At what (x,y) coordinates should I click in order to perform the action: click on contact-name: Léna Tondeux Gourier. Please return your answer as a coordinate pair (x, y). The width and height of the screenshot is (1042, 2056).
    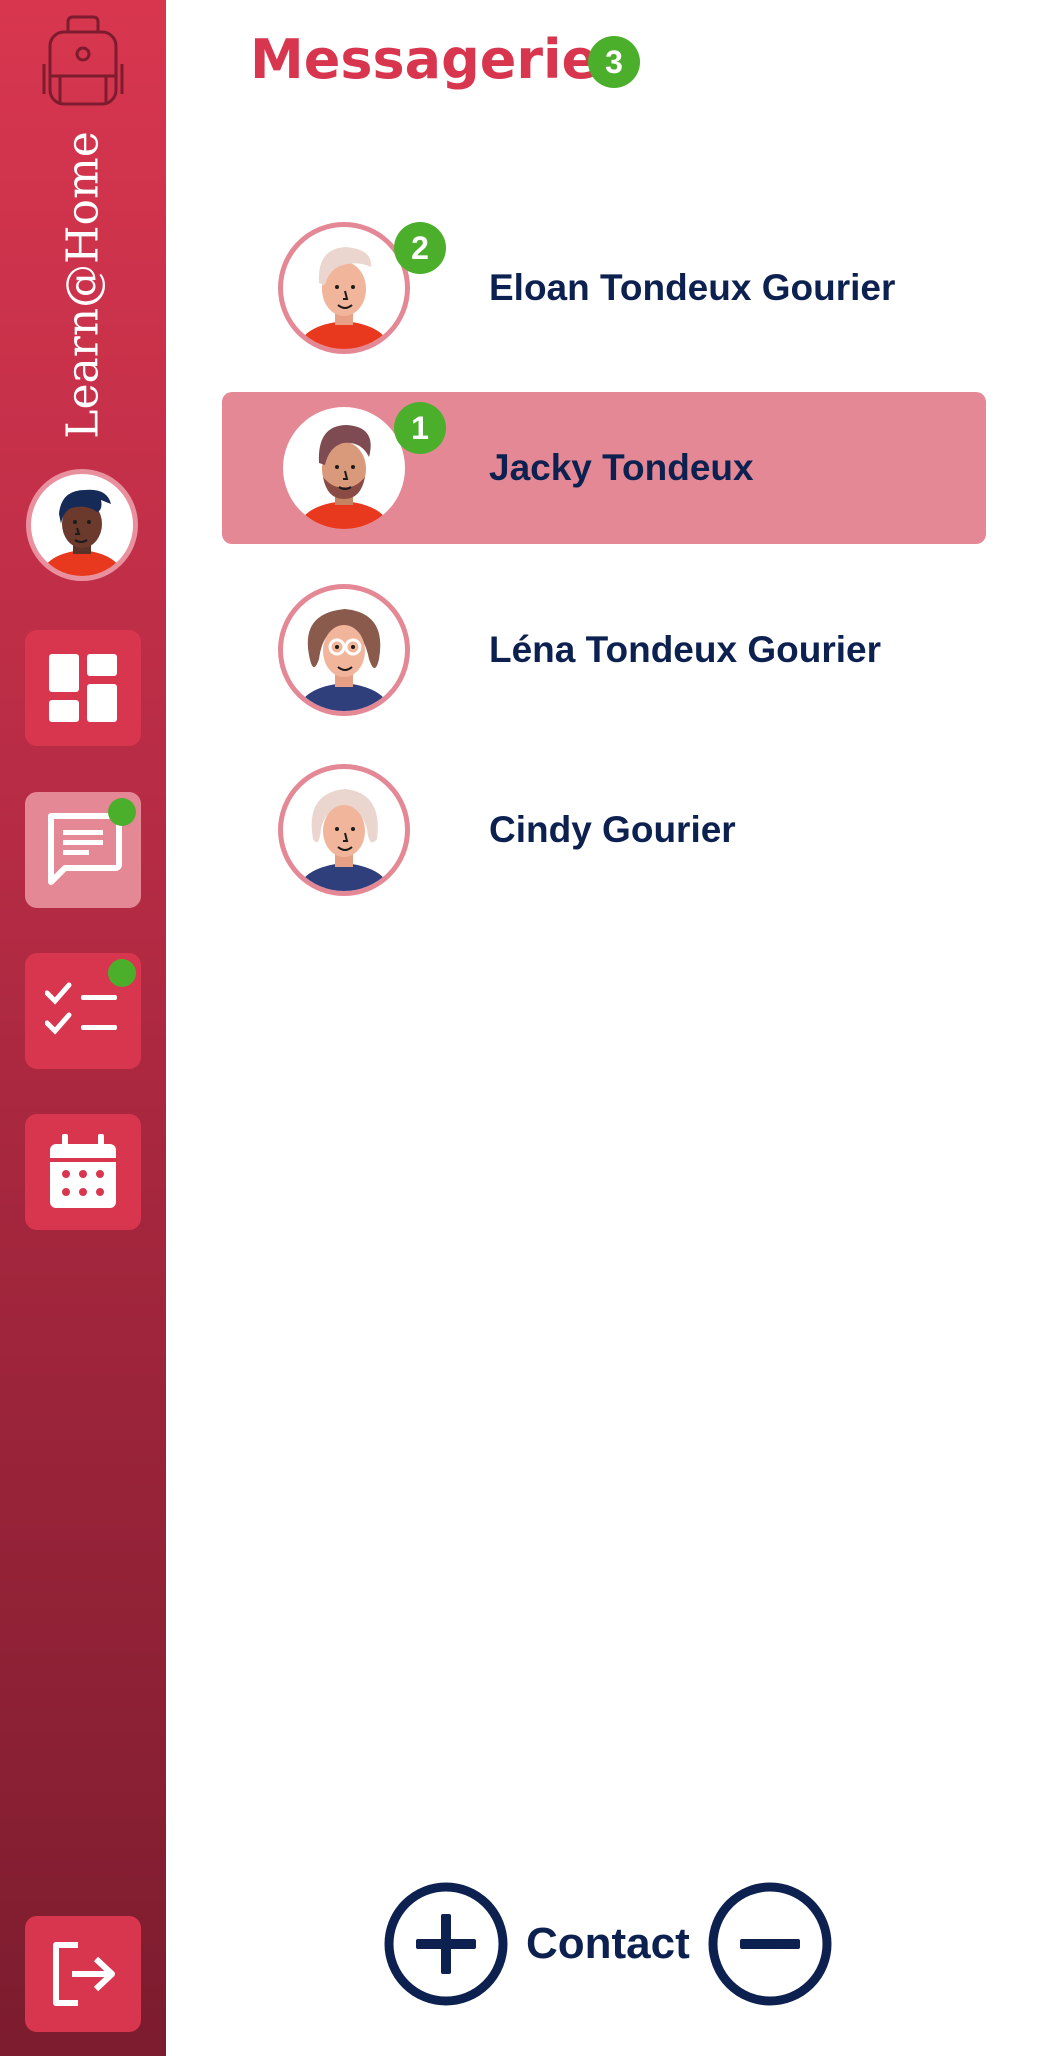
    Looking at the image, I should click on (685, 649).